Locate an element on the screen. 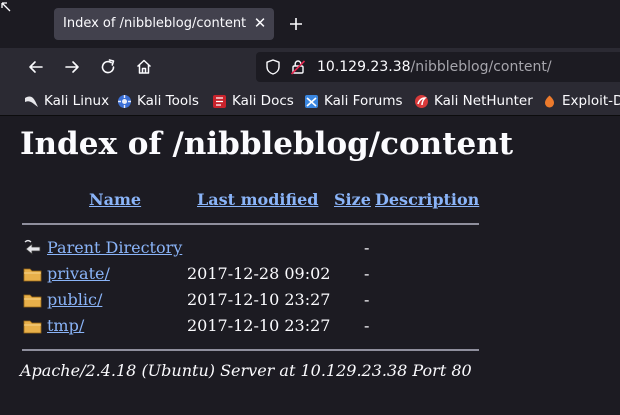 The height and width of the screenshot is (415, 620). entry-modified: 2017-12-28 09:02 is located at coordinates (259, 273).